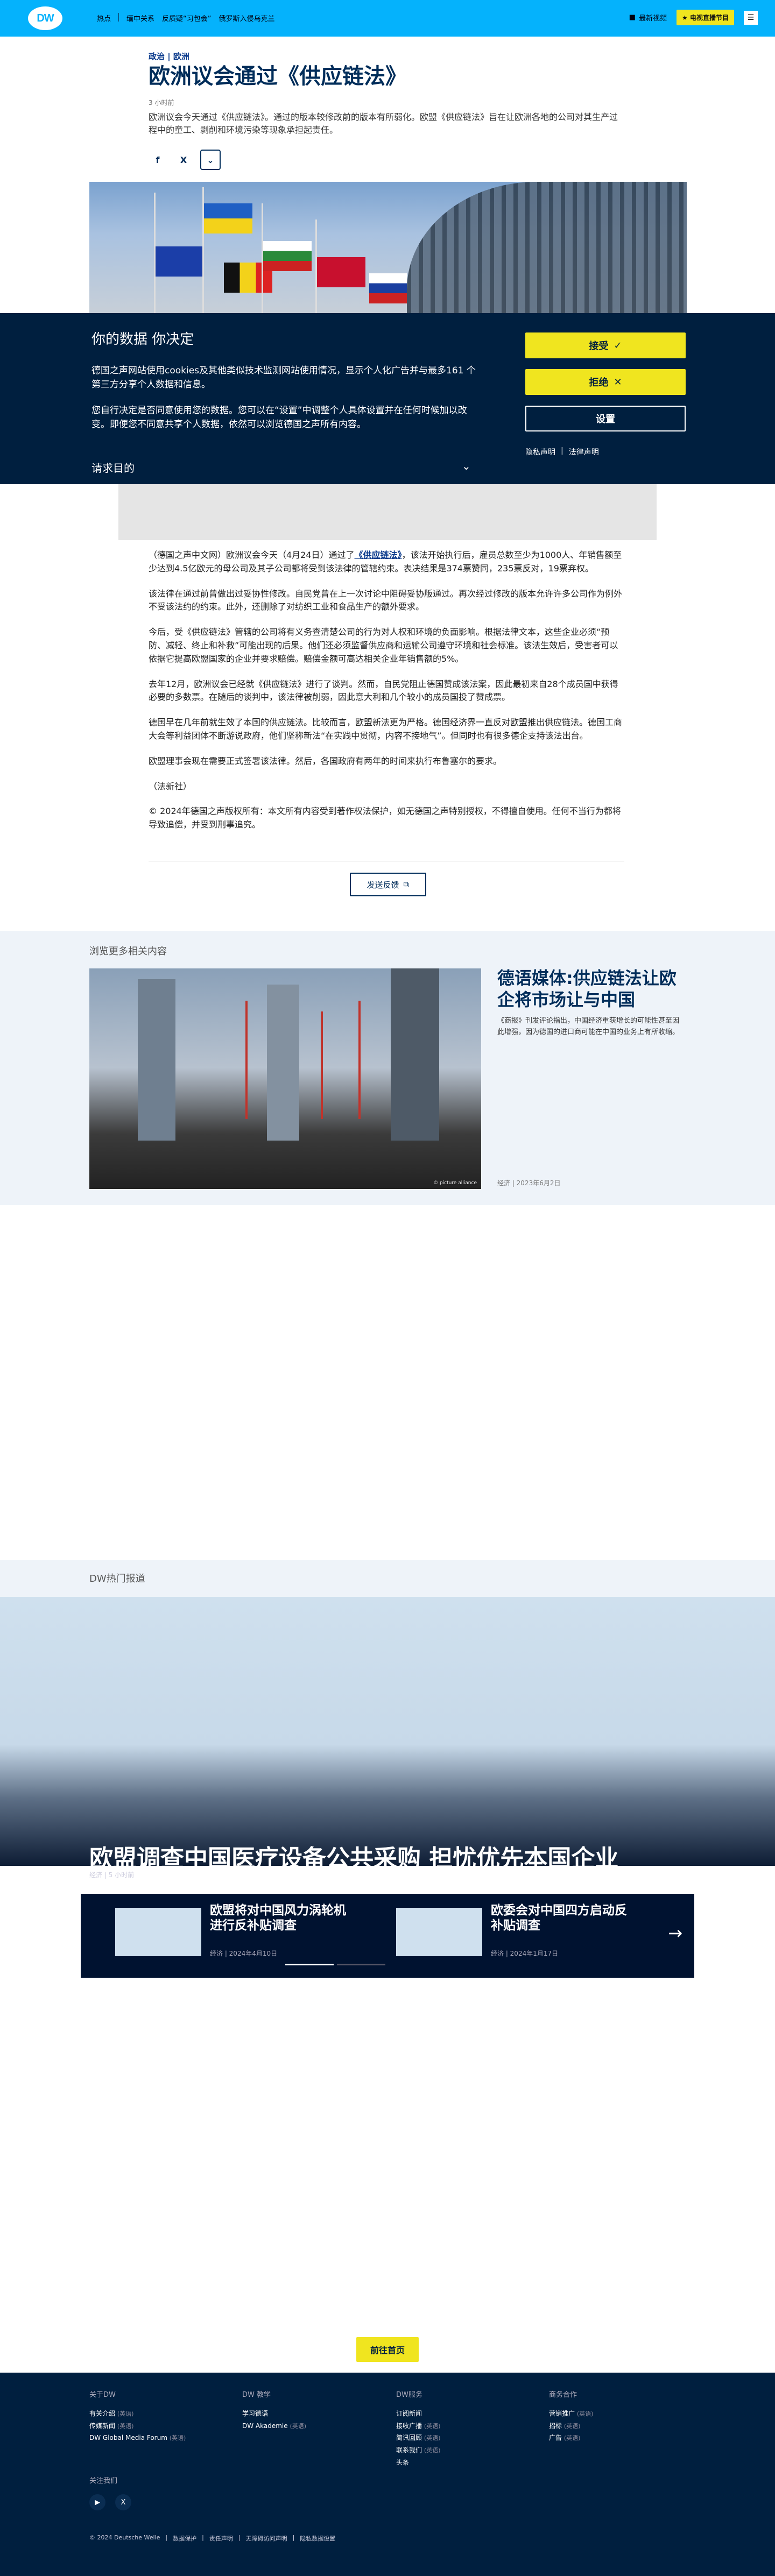 This screenshot has height=2576, width=775. I want to click on legal-notice-link: 法律声明, so click(584, 452).